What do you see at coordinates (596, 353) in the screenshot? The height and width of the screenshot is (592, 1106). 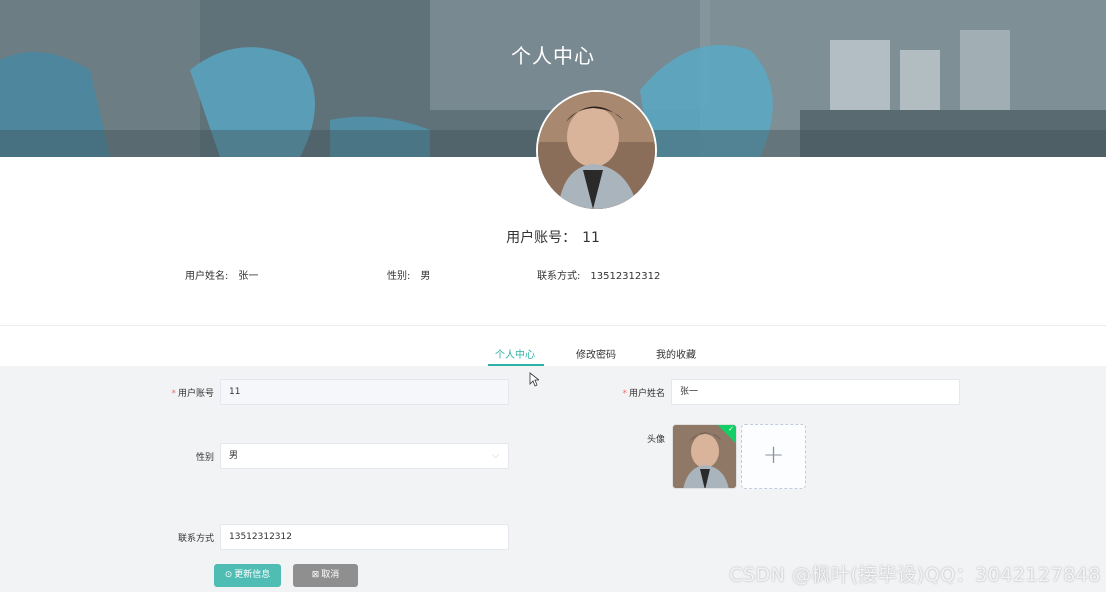 I see `tab-change-password: 修改密码` at bounding box center [596, 353].